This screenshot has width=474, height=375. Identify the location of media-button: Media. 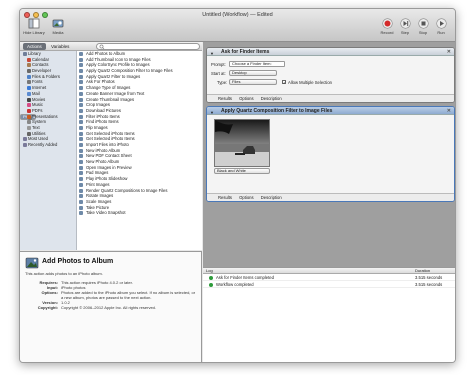
(58, 26).